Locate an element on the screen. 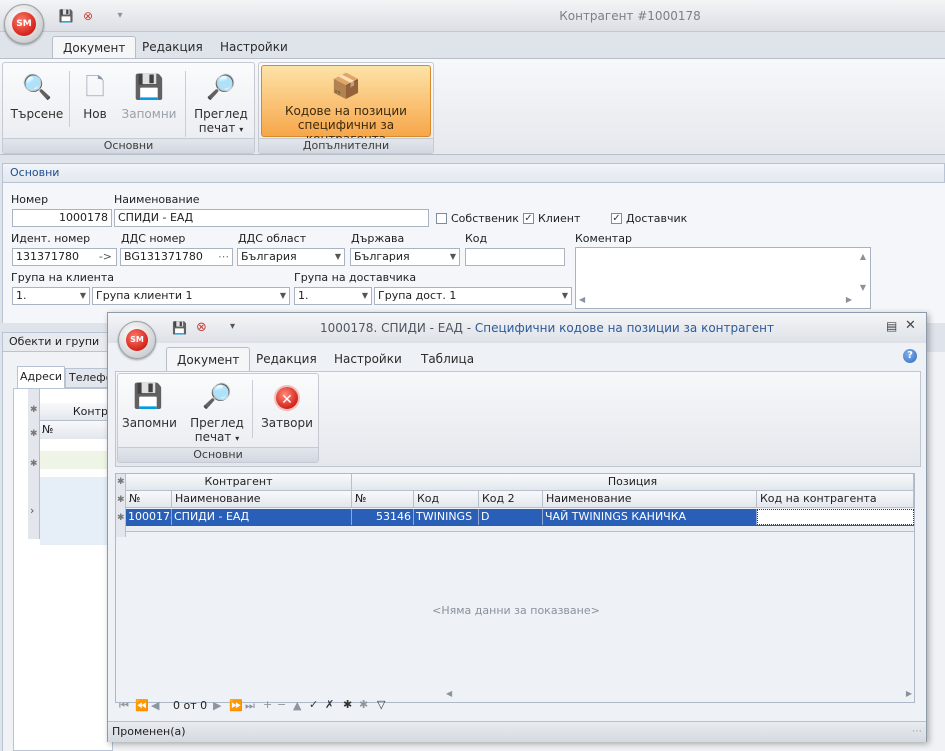 Image resolution: width=945 pixels, height=751 pixels. append-icon: + is located at coordinates (267, 704).